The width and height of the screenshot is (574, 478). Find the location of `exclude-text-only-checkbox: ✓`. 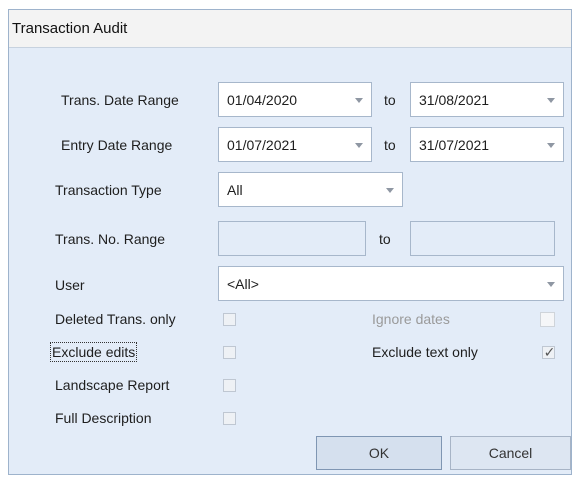

exclude-text-only-checkbox: ✓ is located at coordinates (549, 352).